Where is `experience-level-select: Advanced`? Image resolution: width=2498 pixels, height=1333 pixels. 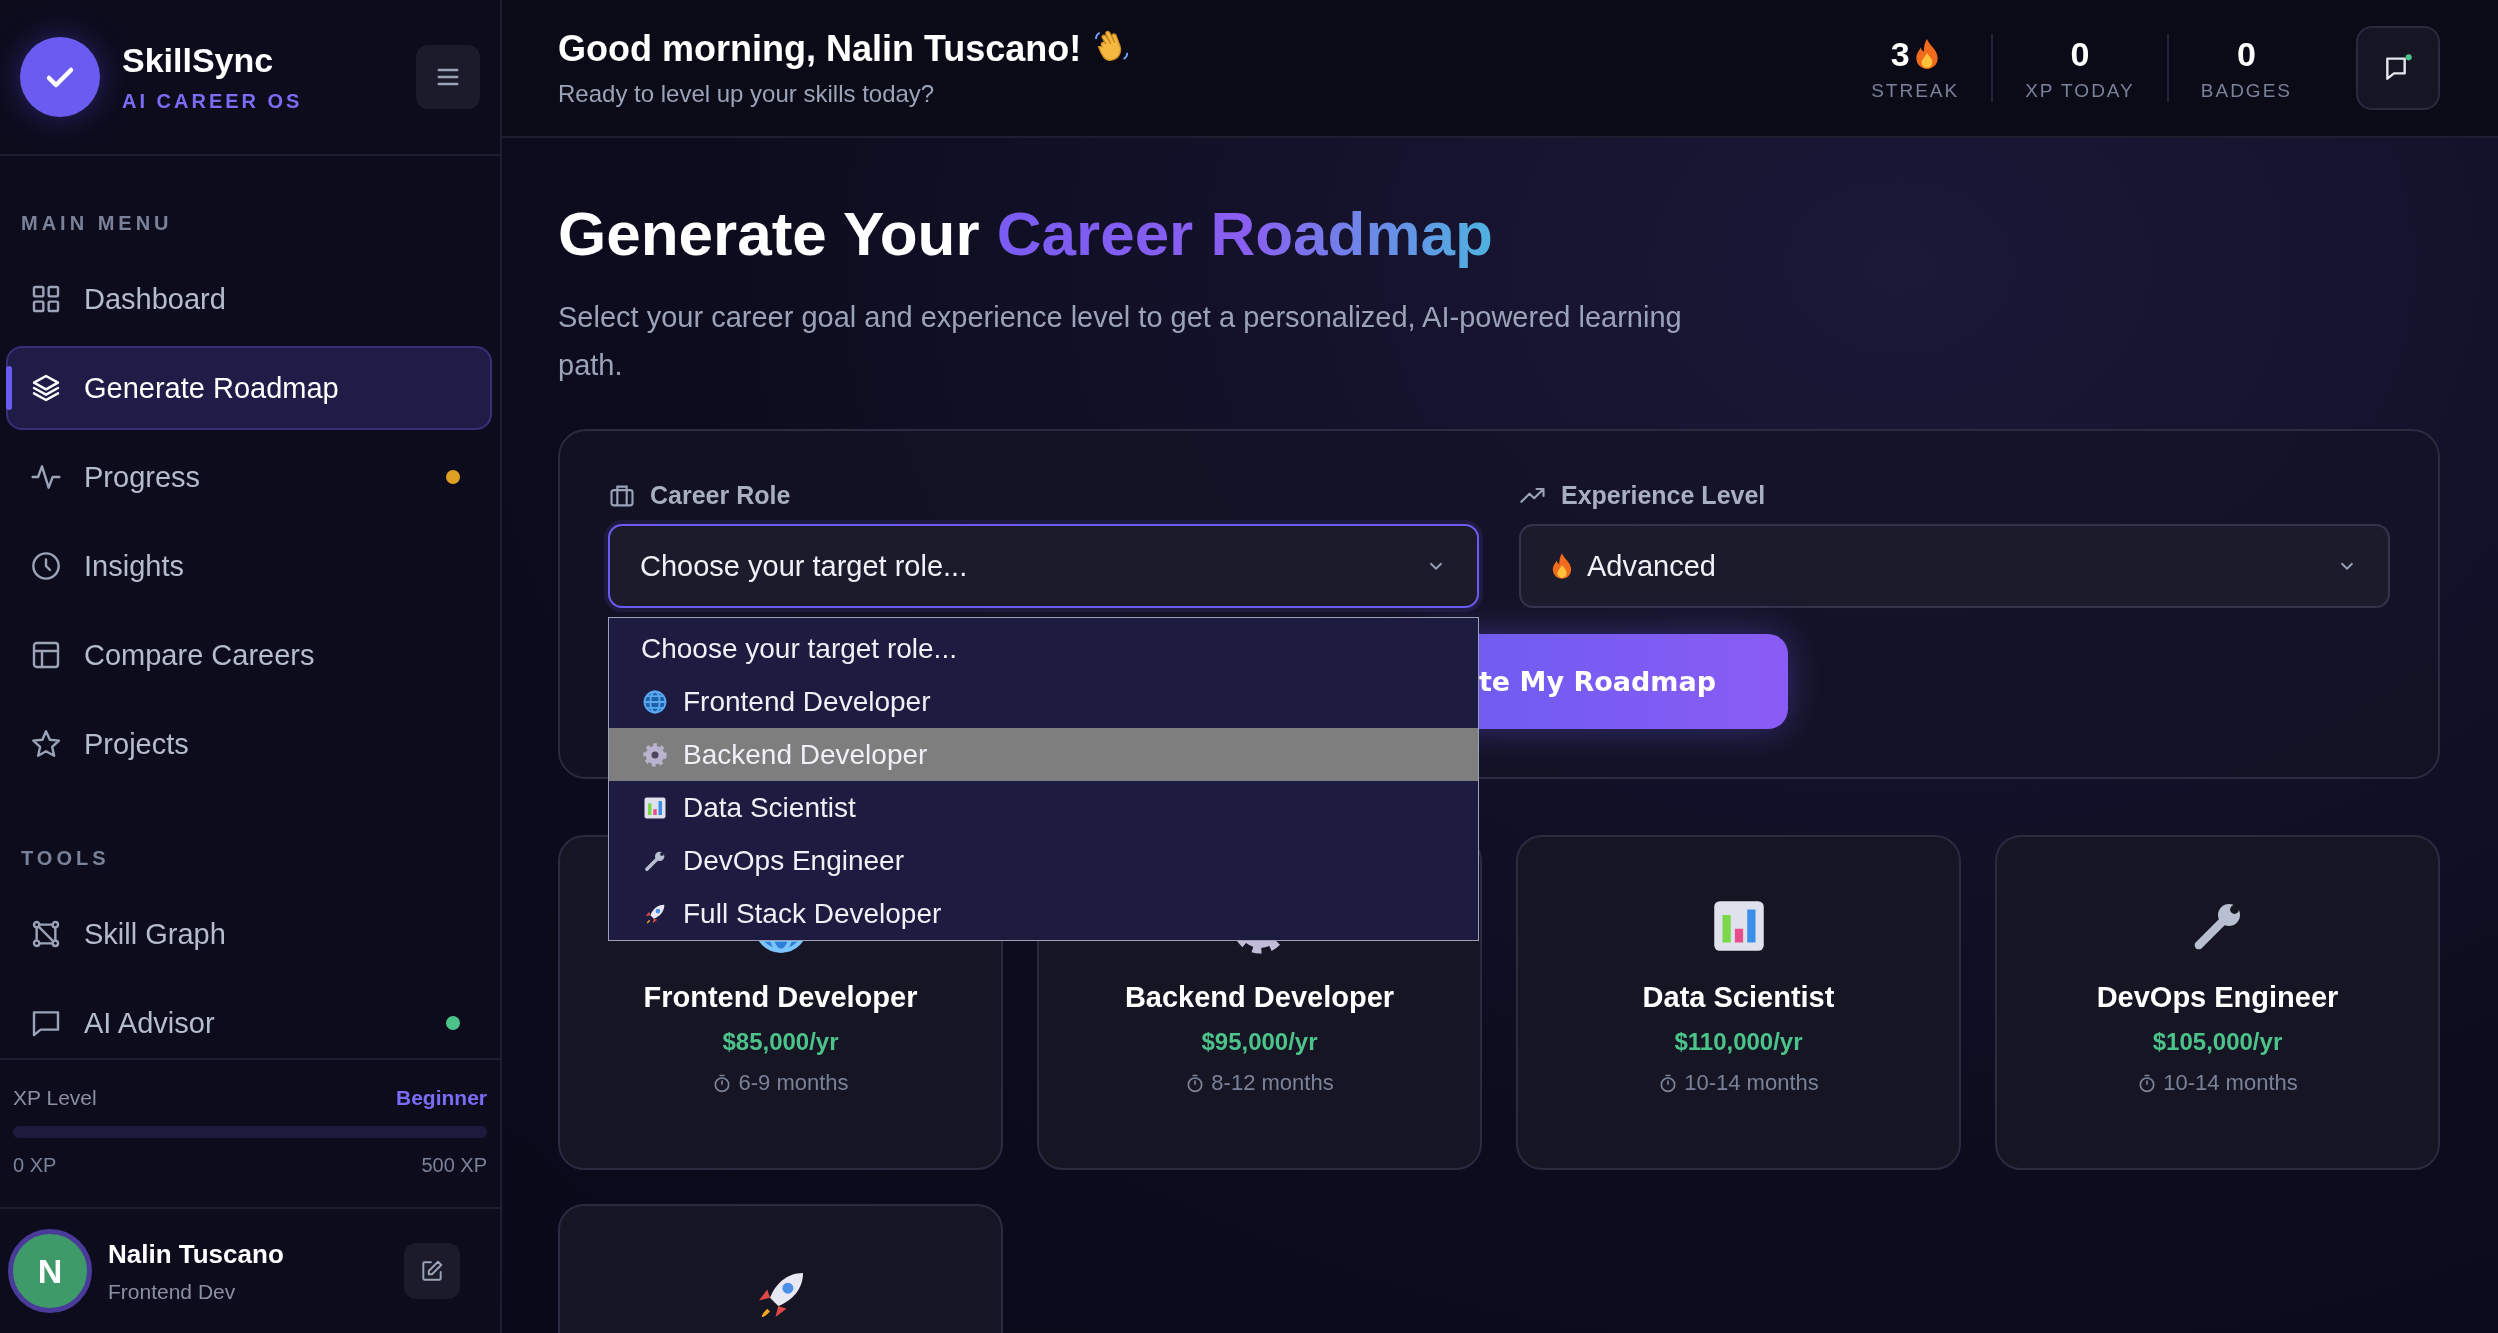
experience-level-select: Advanced is located at coordinates (1954, 566).